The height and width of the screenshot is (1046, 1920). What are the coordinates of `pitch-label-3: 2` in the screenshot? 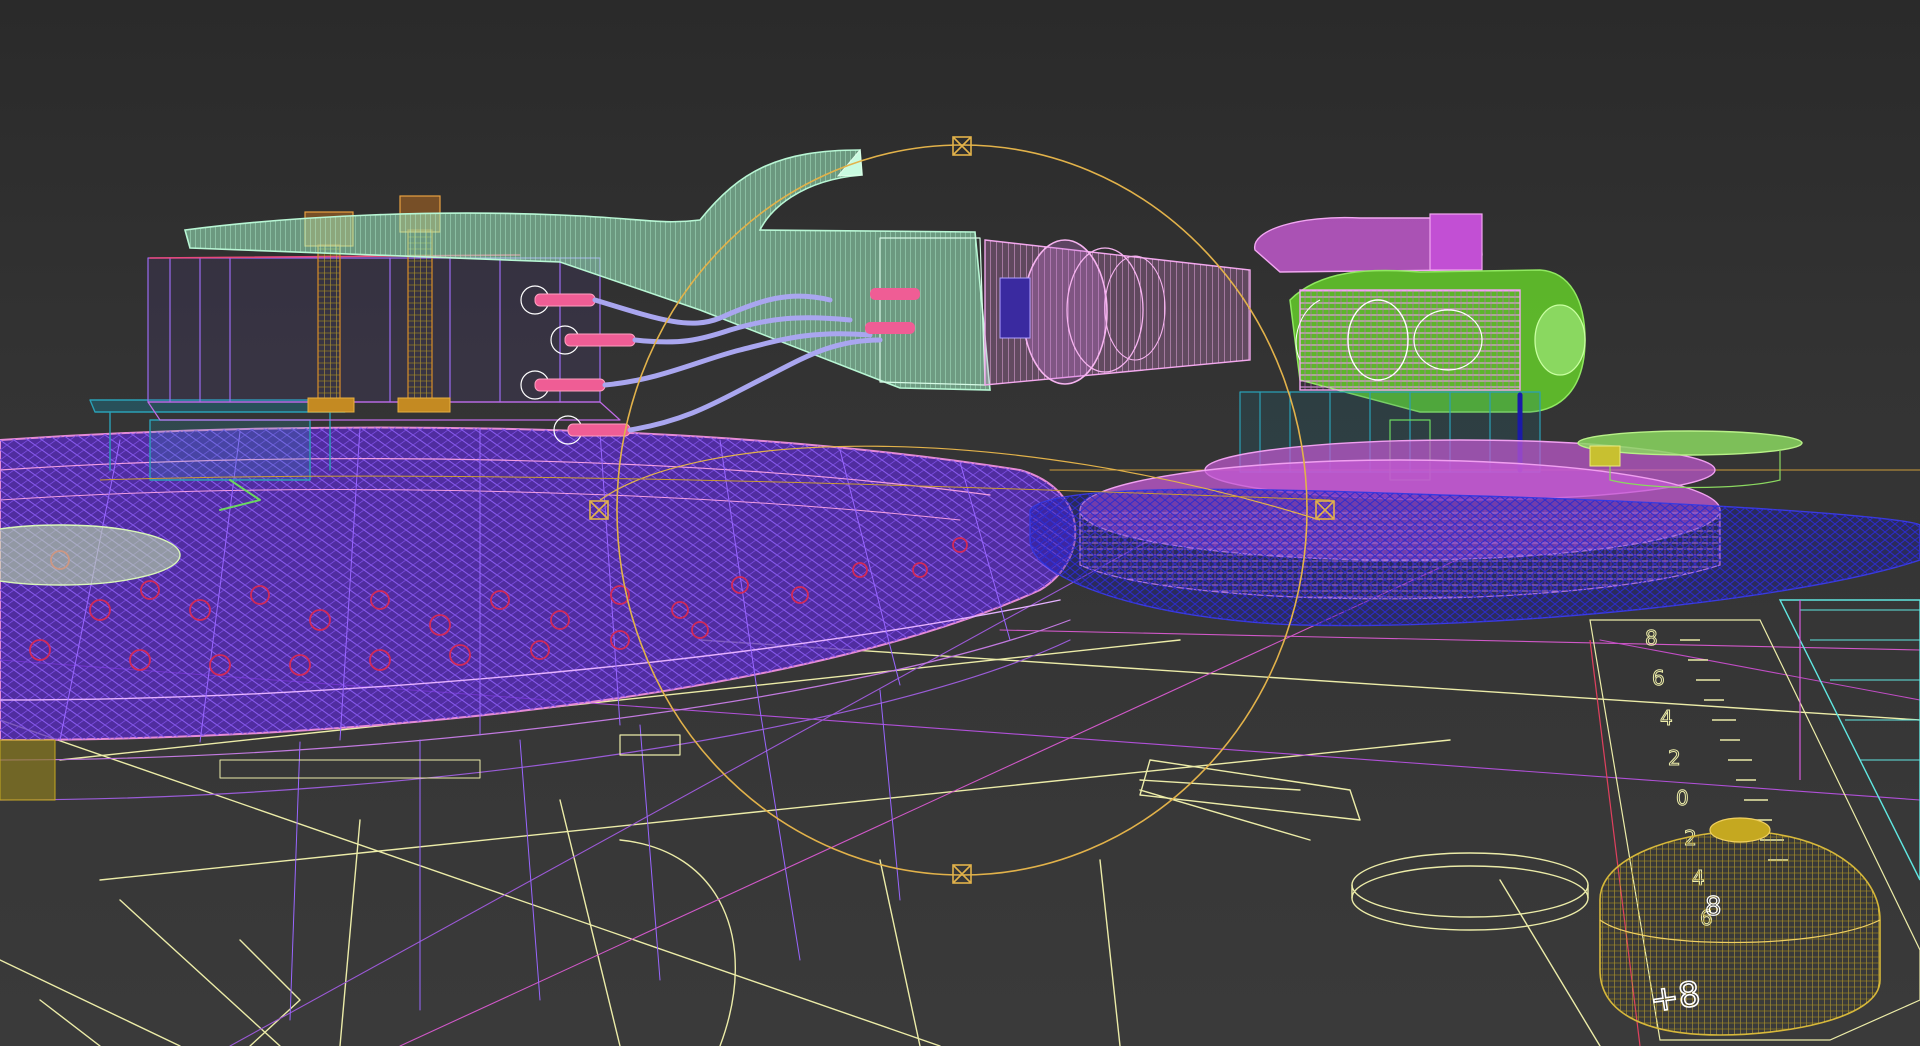 It's located at (1674, 758).